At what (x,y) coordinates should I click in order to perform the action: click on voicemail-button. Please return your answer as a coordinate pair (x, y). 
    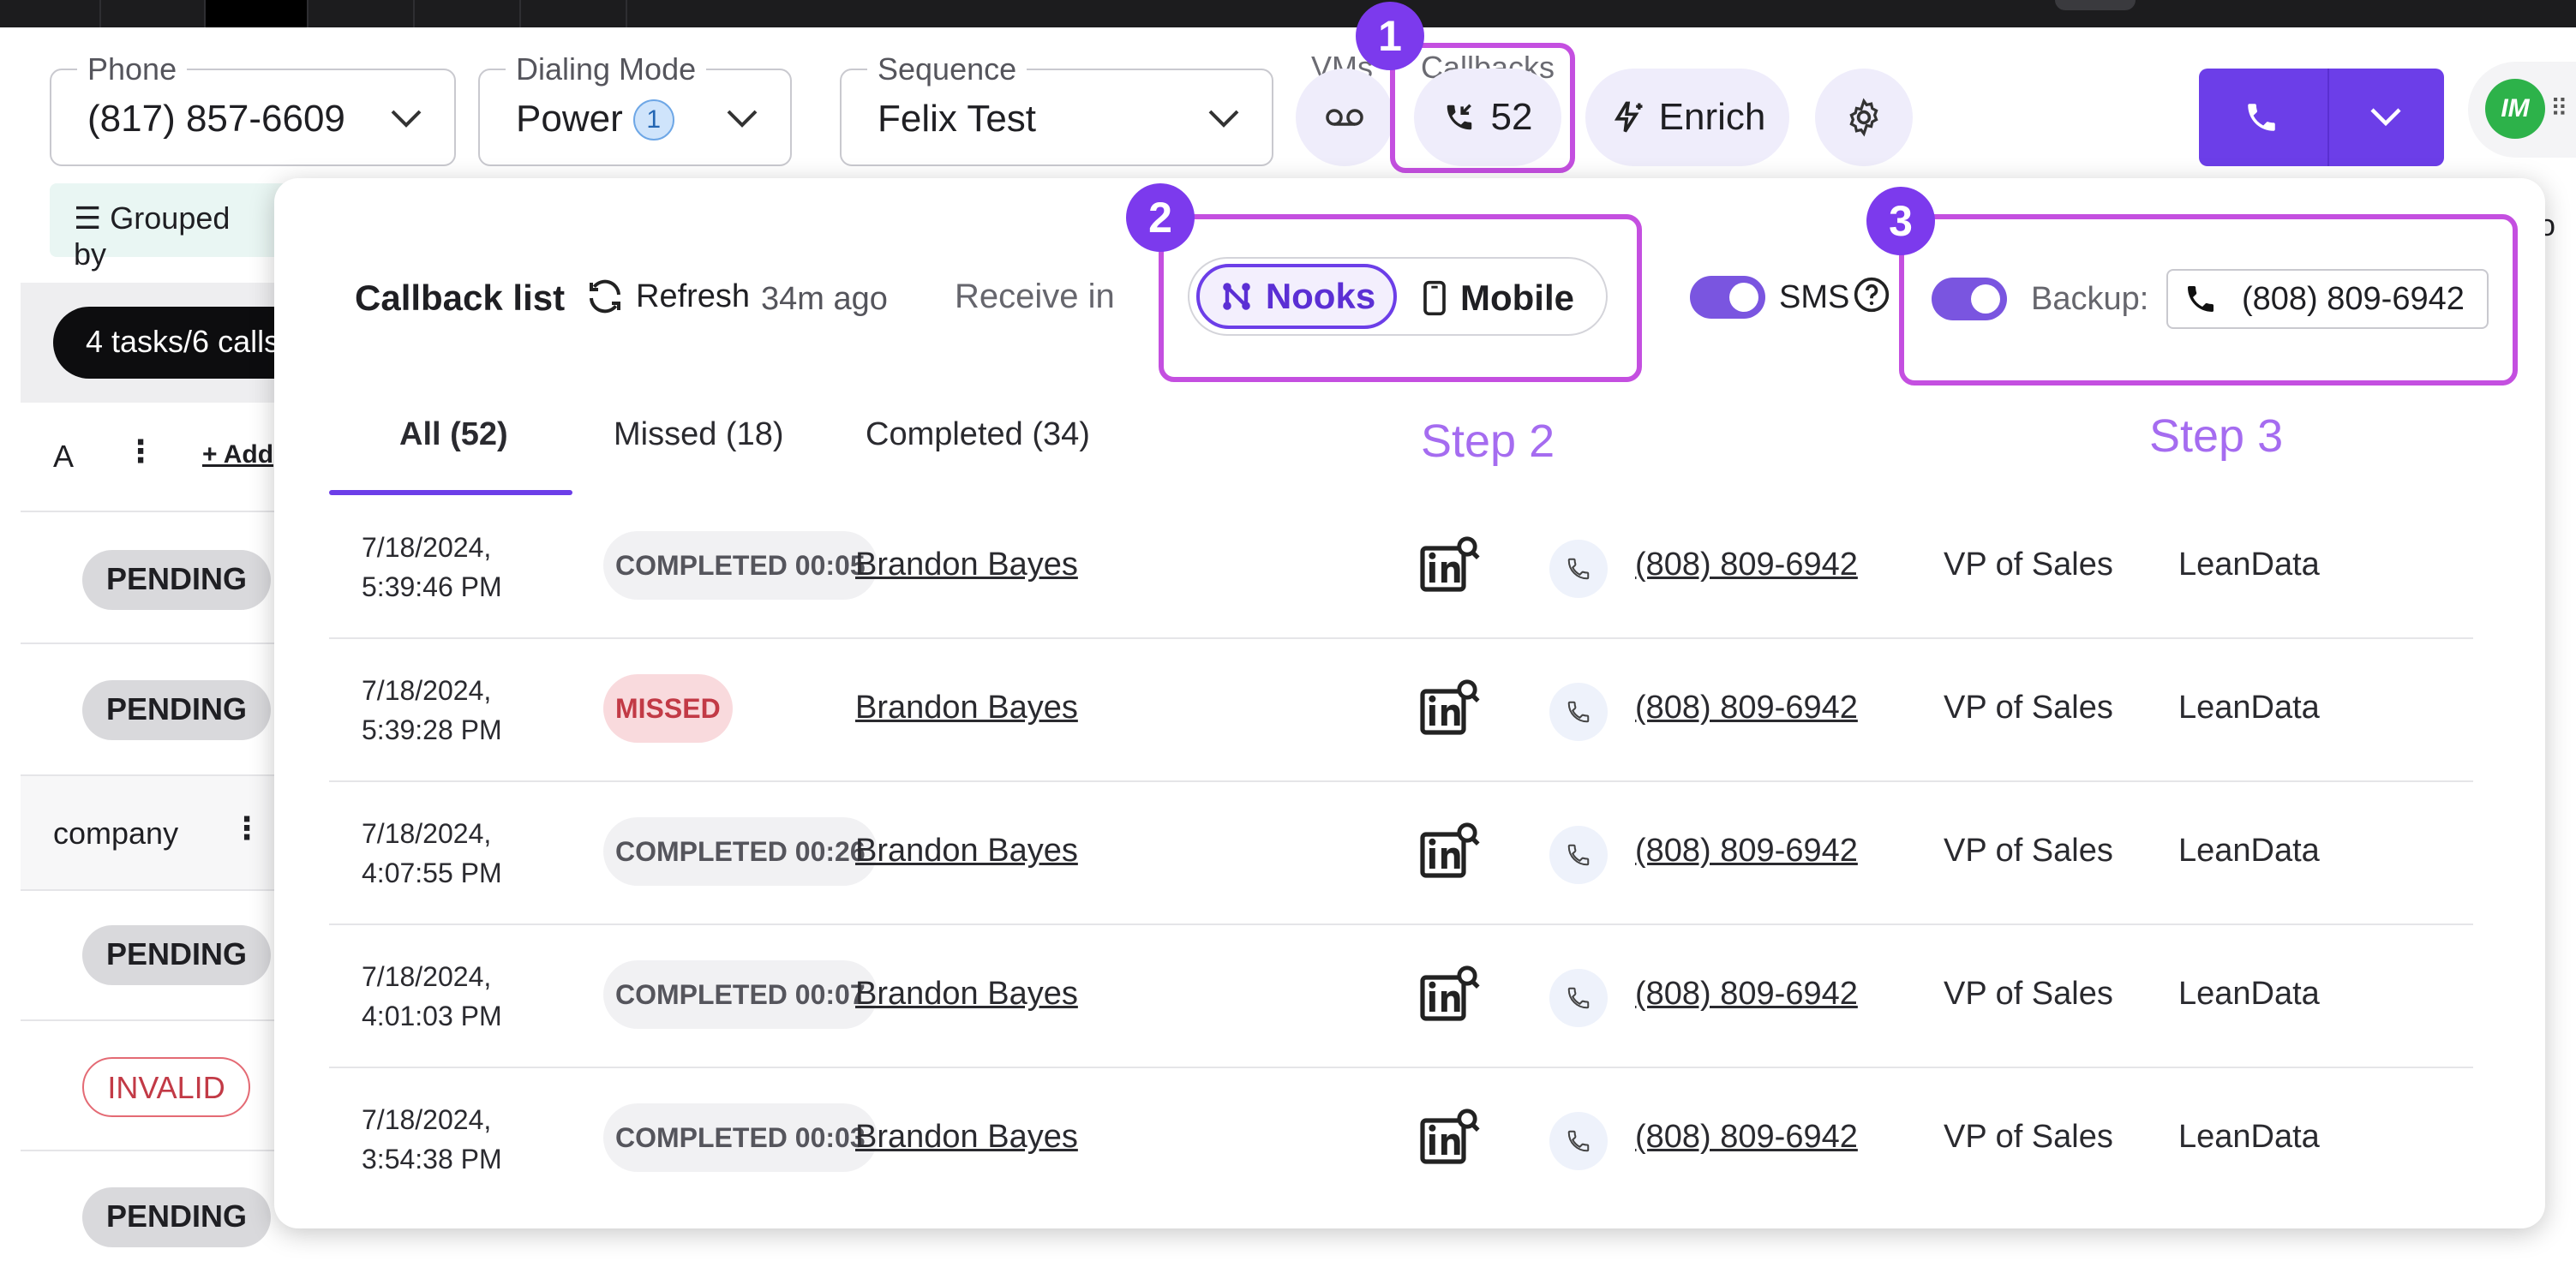
    Looking at the image, I should click on (1344, 117).